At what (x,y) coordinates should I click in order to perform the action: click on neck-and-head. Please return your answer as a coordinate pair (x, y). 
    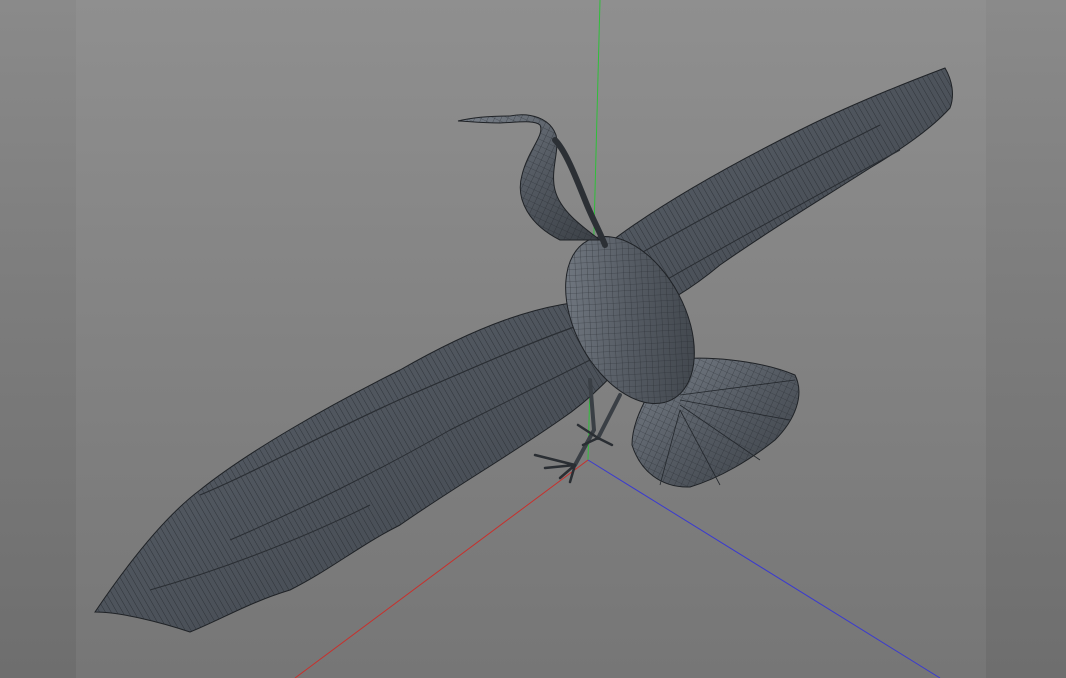
    Looking at the image, I should click on (532, 181).